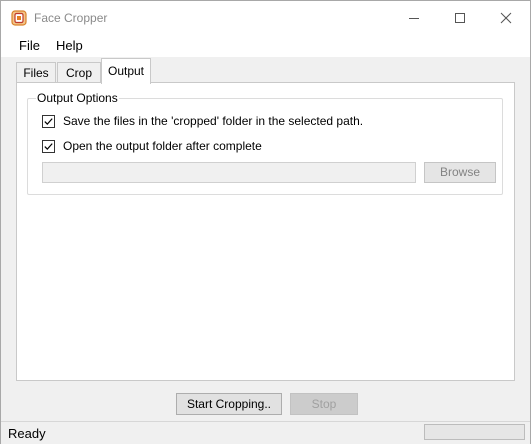 The width and height of the screenshot is (531, 444). Describe the element at coordinates (77, 98) in the screenshot. I see `group-legend: Output Options` at that location.